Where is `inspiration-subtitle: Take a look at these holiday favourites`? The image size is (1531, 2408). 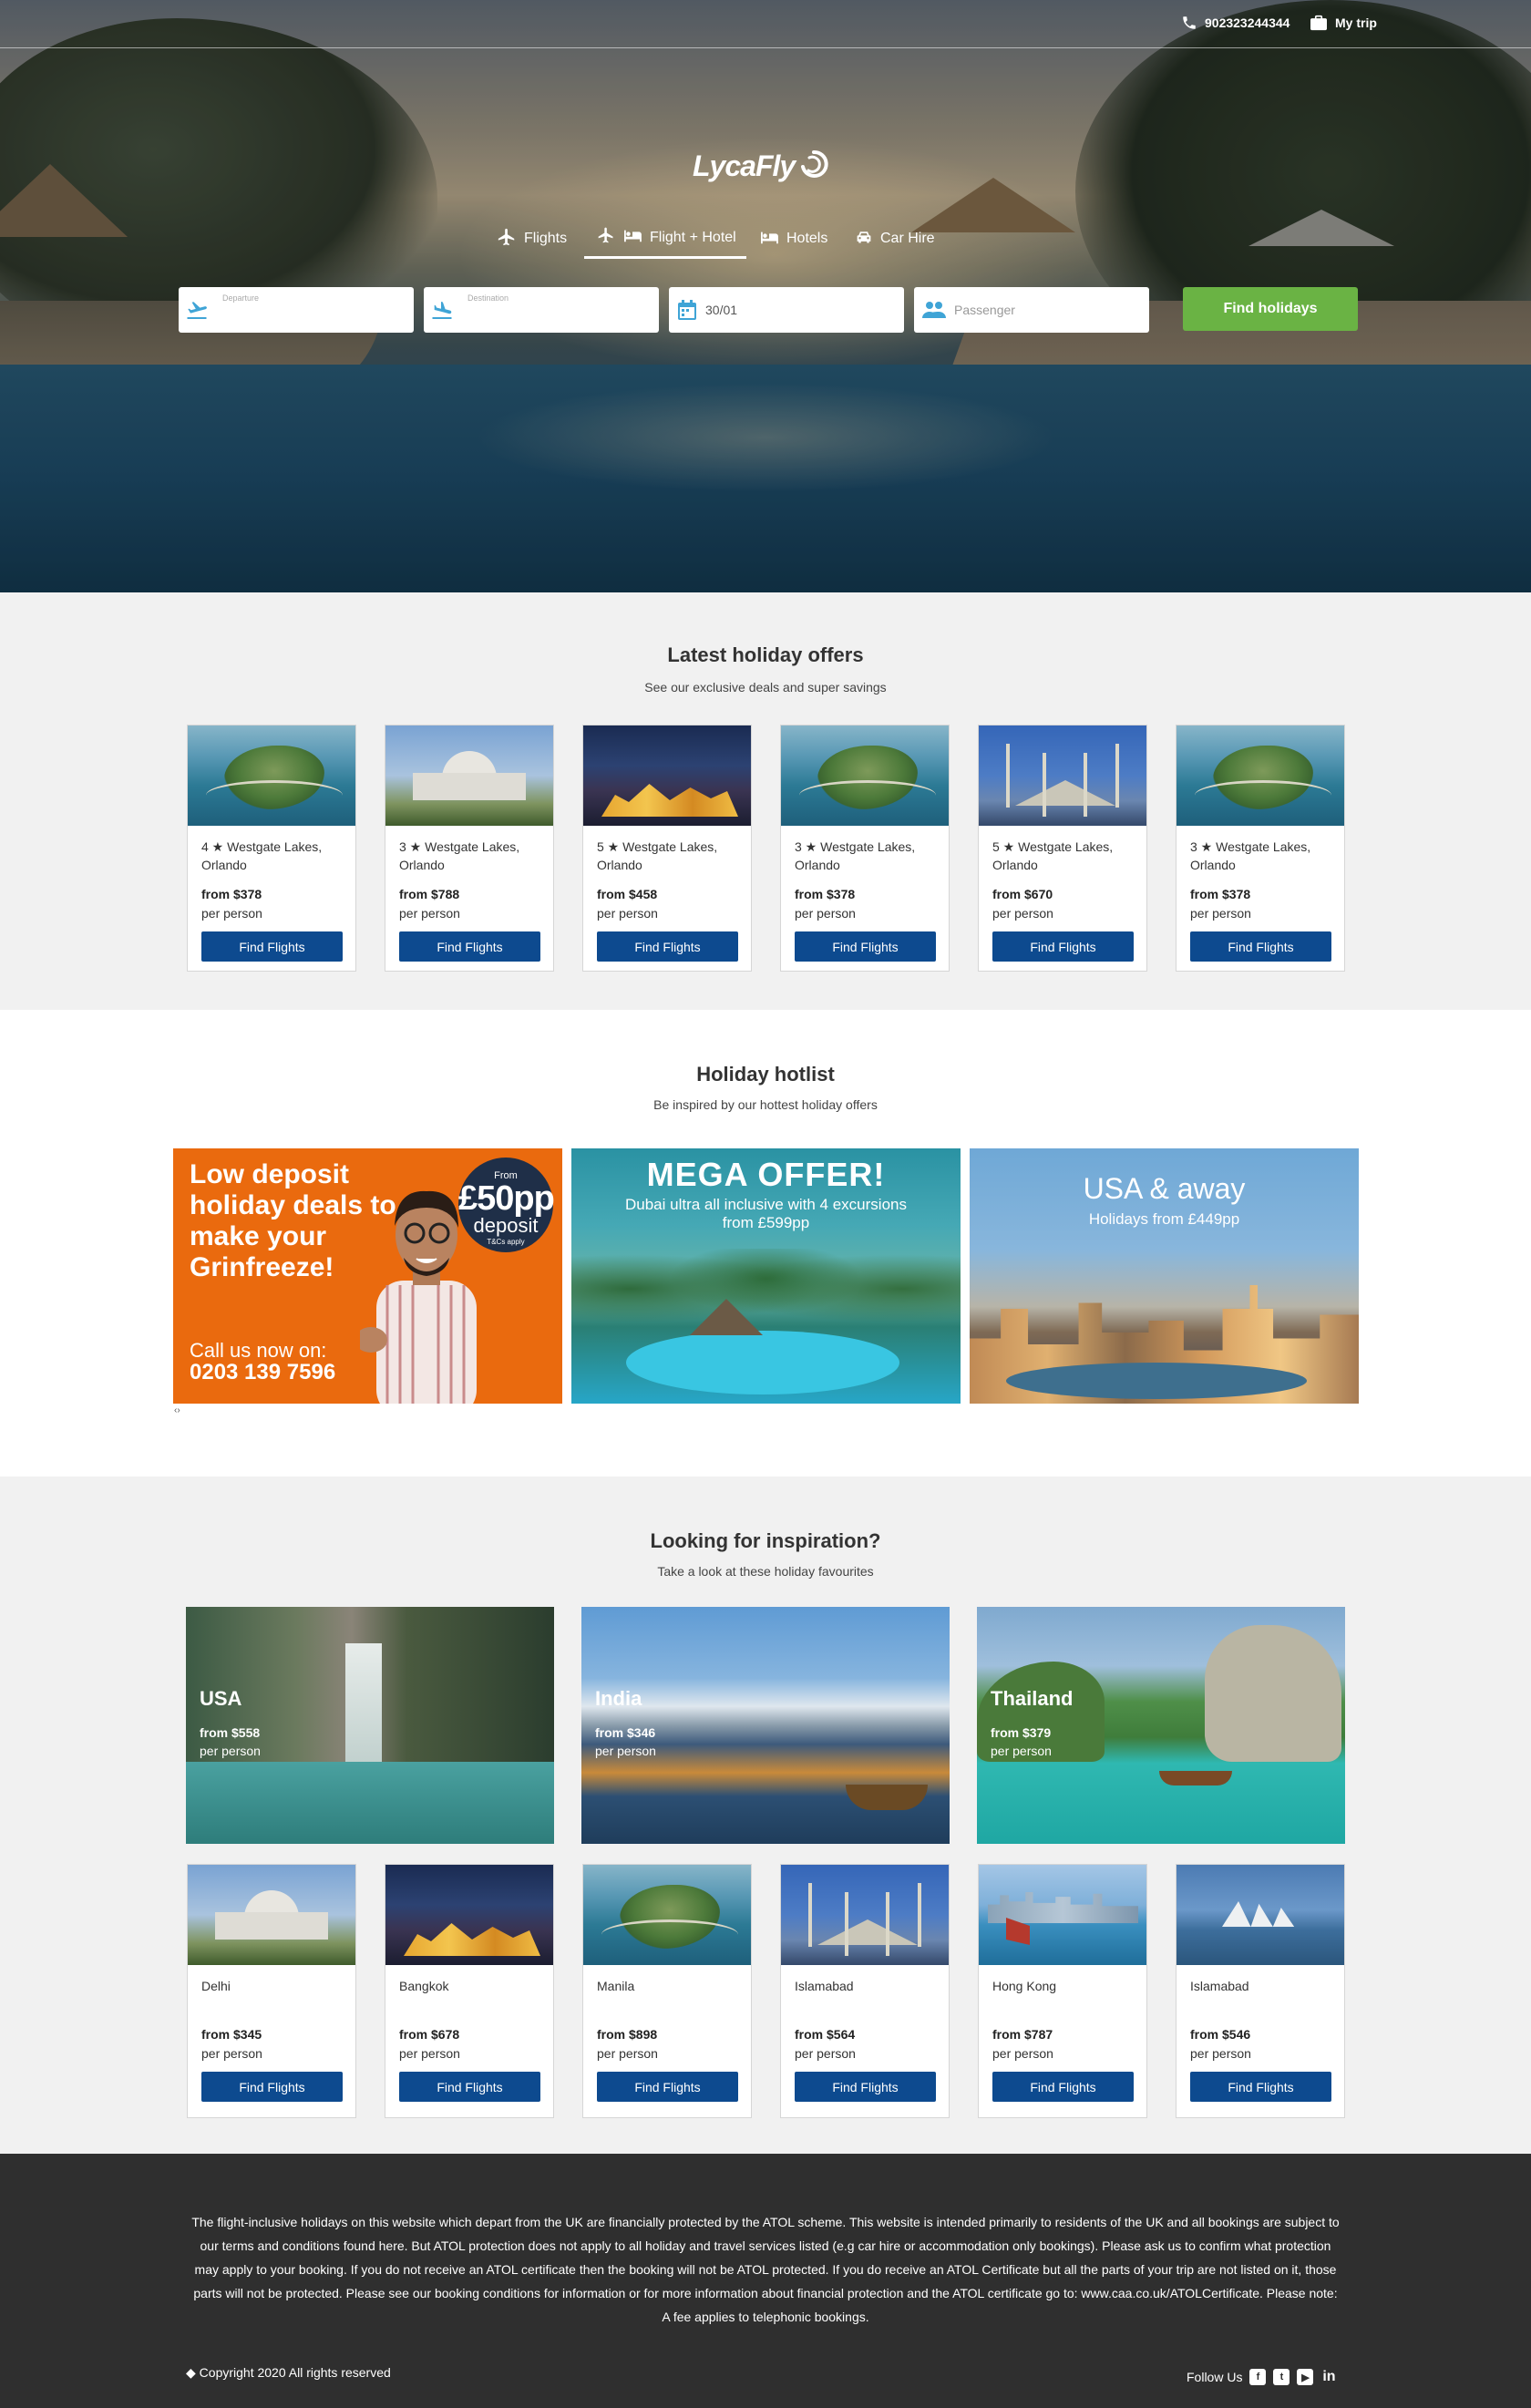
inspiration-subtitle: Take a look at these holiday favourites is located at coordinates (765, 1572).